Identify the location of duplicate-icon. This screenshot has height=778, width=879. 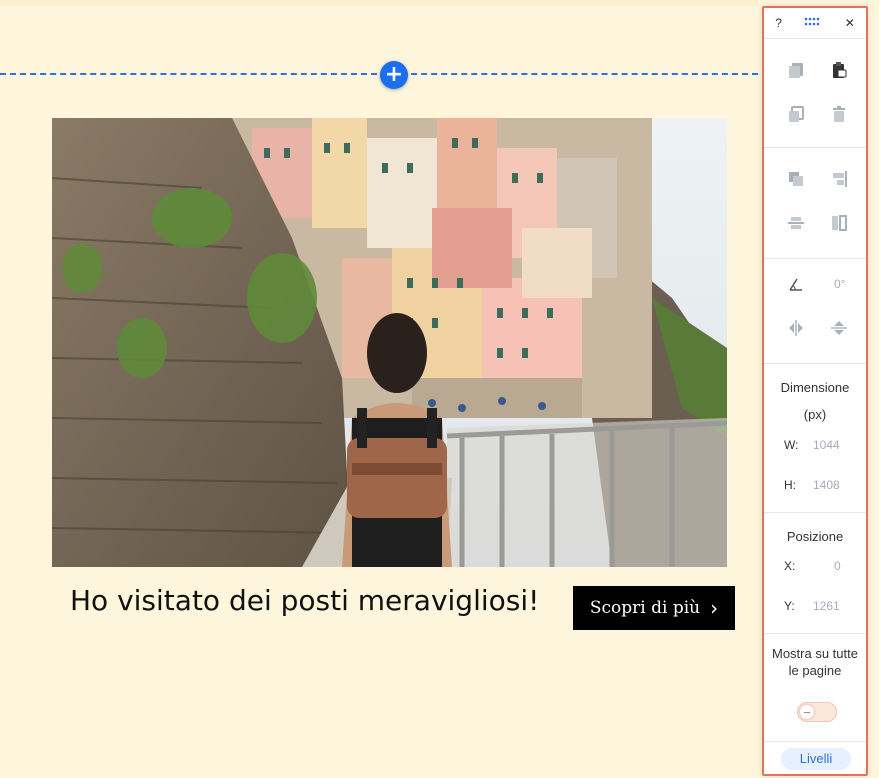
(796, 114).